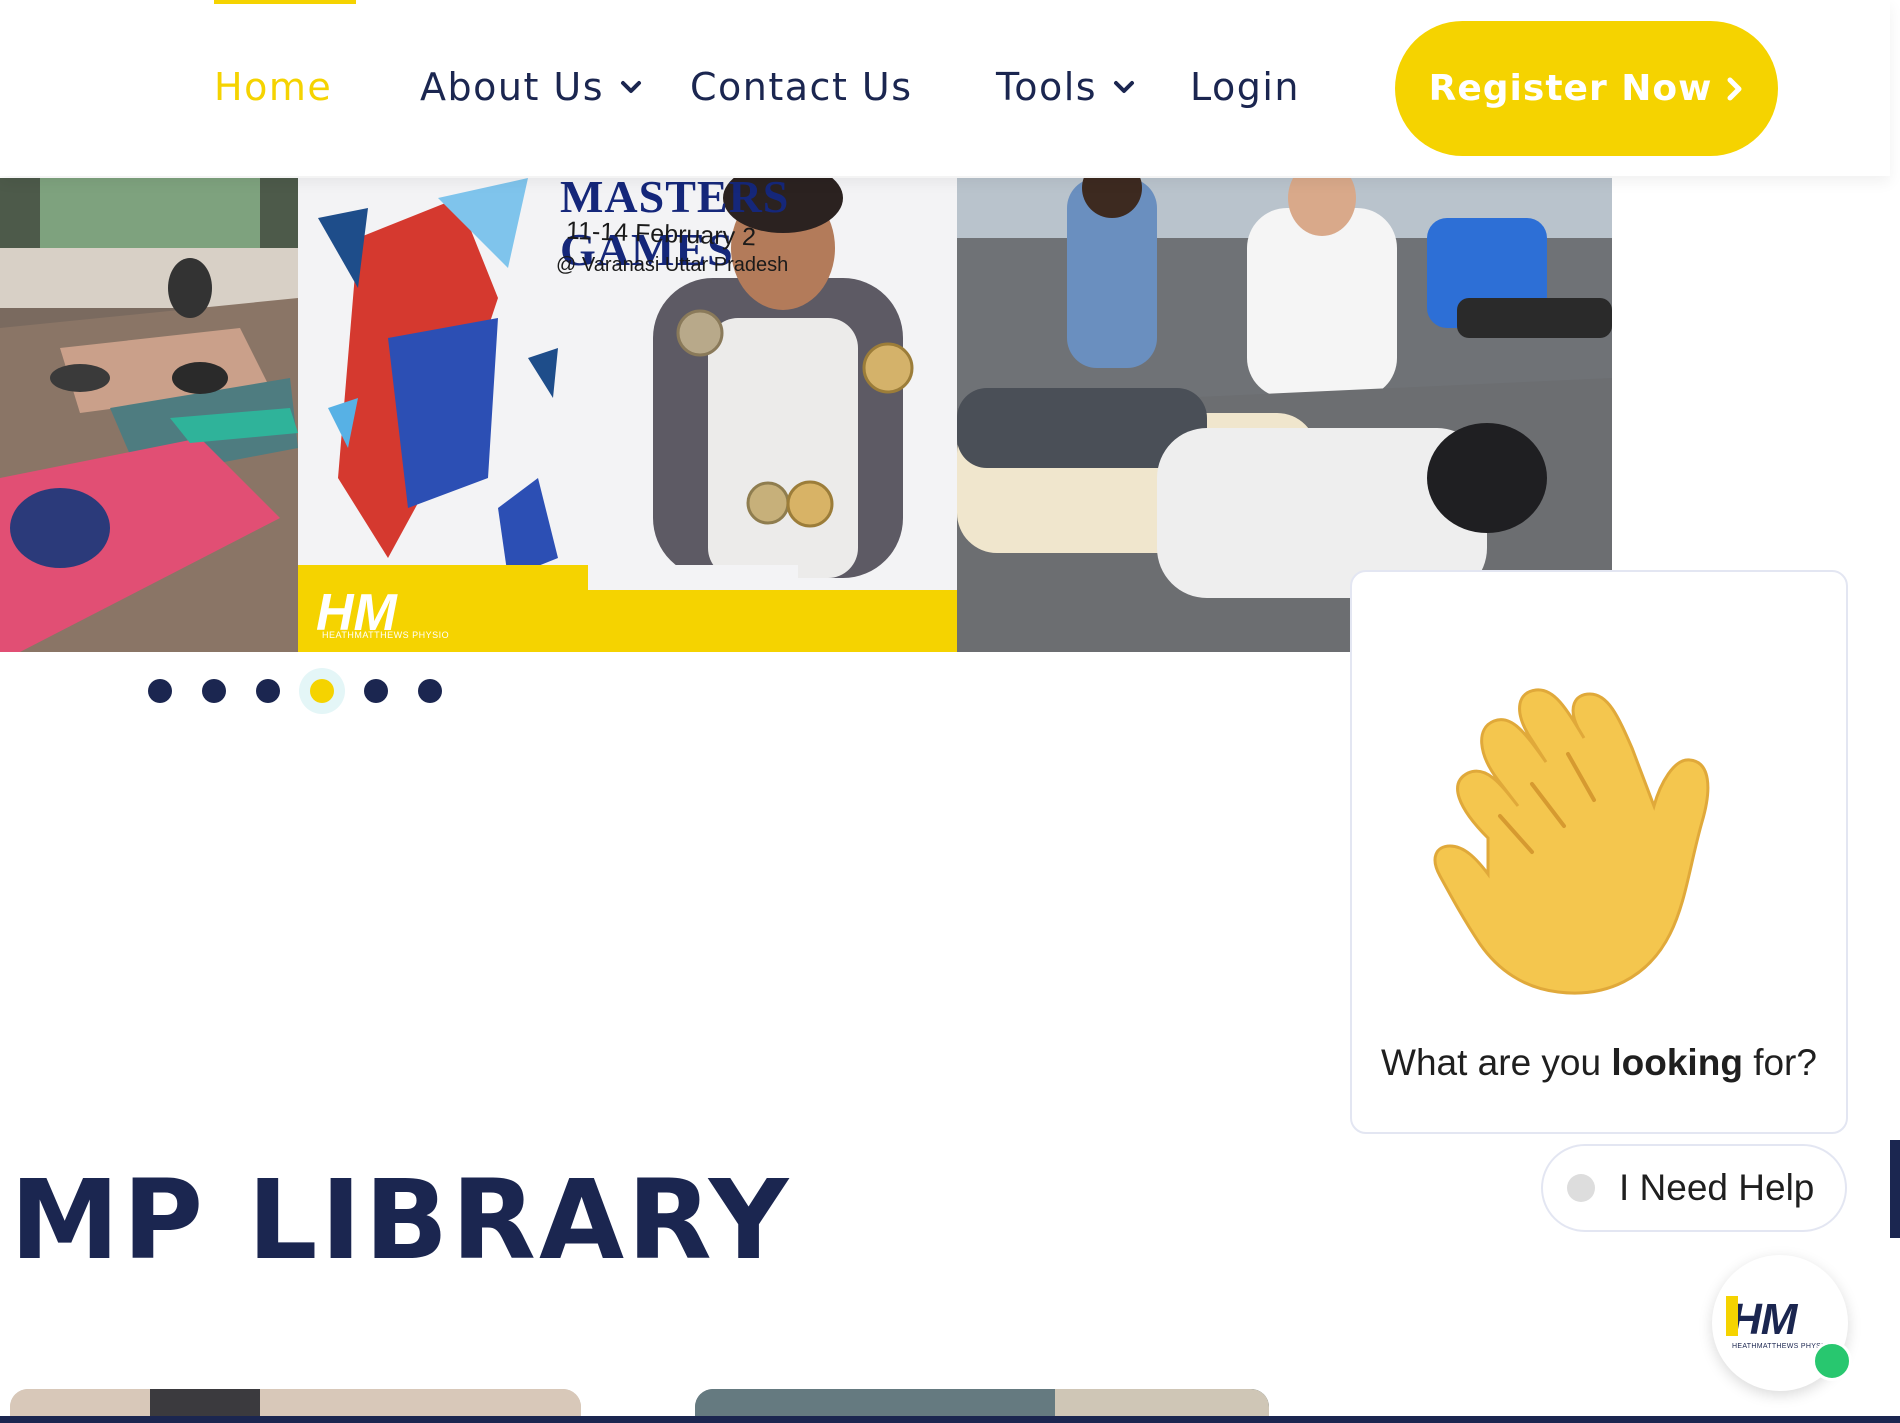 The image size is (1900, 1423). I want to click on nav-tools: Tools, so click(1065, 87).